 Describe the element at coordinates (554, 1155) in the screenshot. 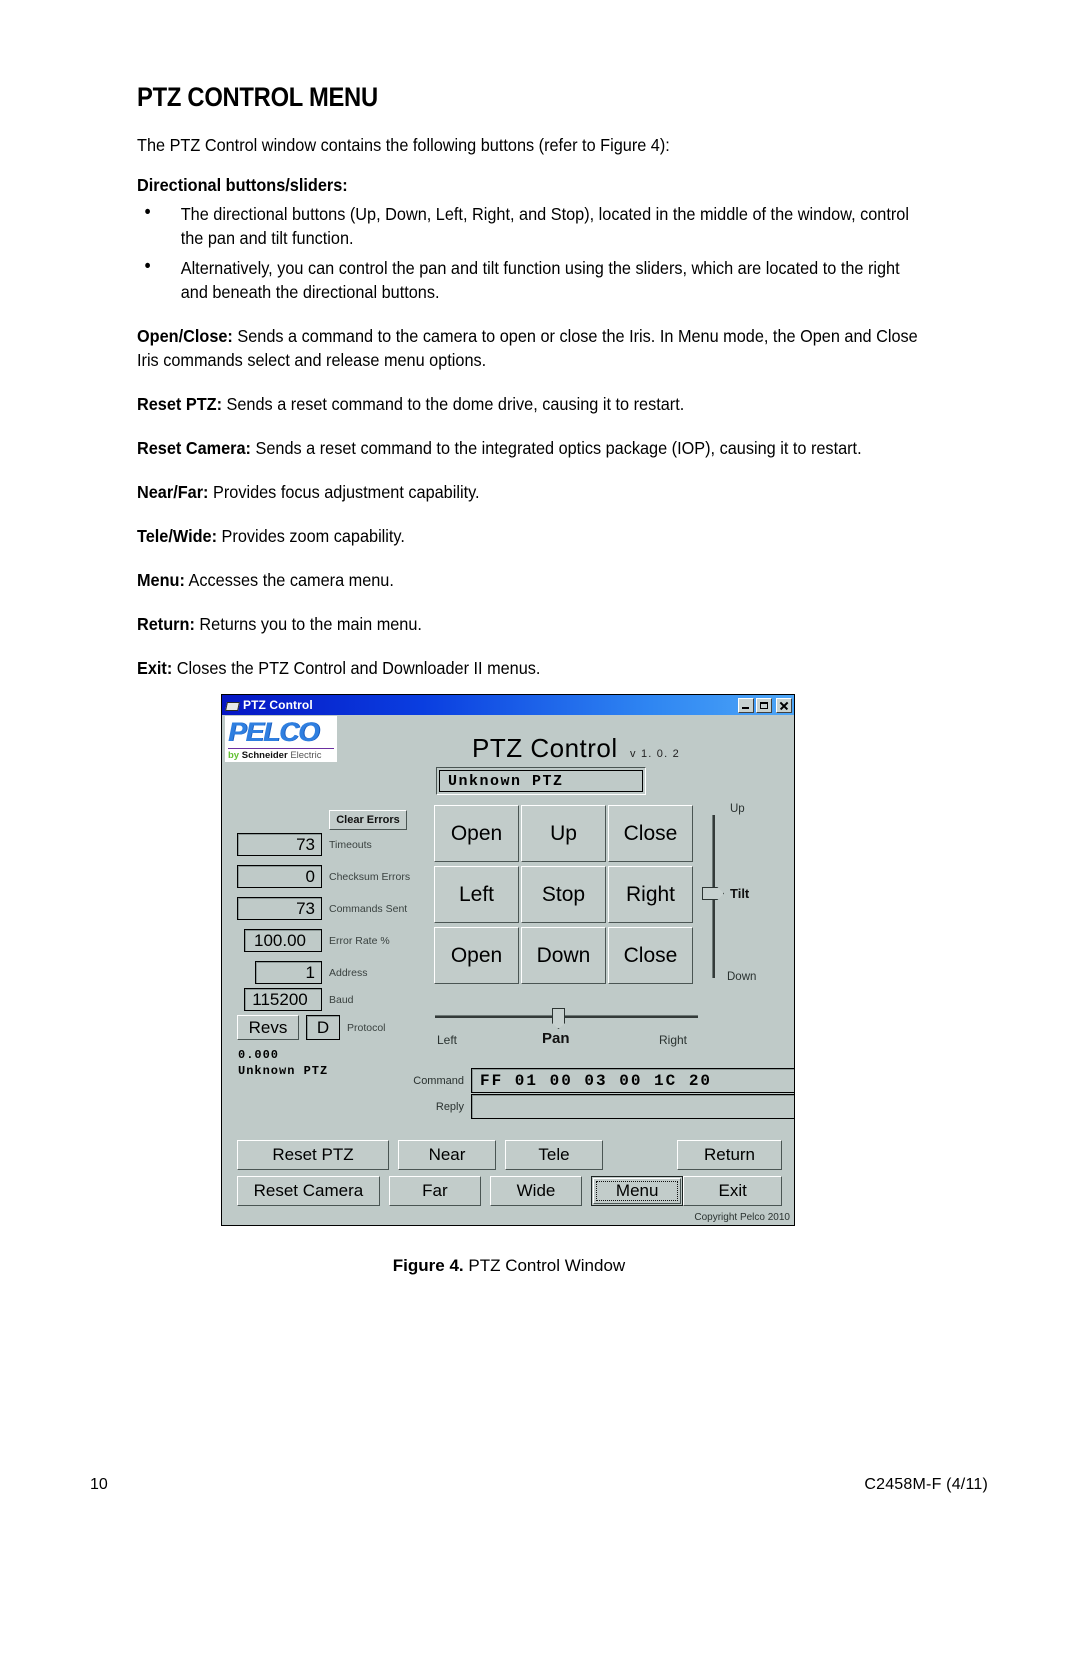

I see `tele-button: Tele` at that location.